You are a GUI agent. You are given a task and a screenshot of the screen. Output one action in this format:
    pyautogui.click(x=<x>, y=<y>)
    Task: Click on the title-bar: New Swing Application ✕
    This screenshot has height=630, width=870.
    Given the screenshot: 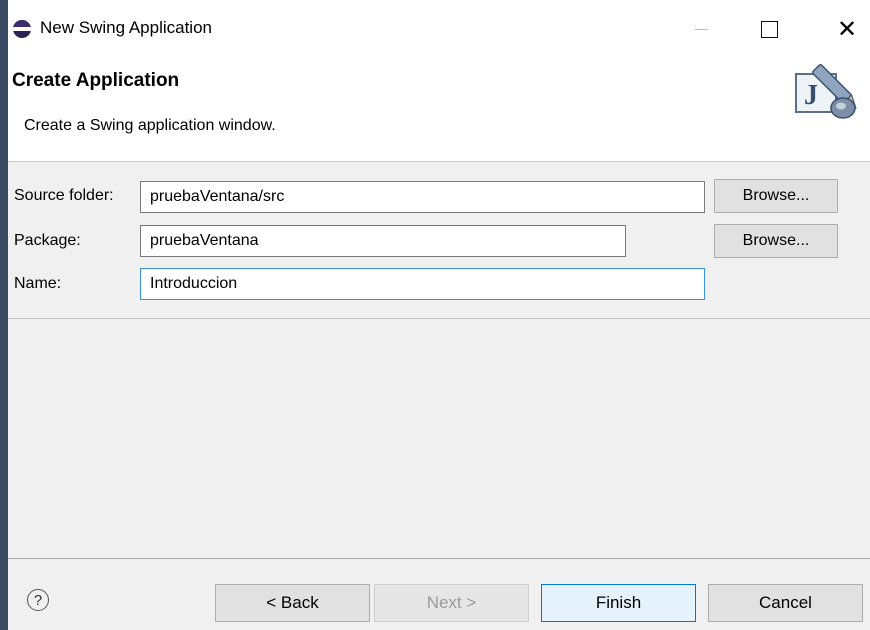 What is the action you would take?
    pyautogui.click(x=439, y=29)
    